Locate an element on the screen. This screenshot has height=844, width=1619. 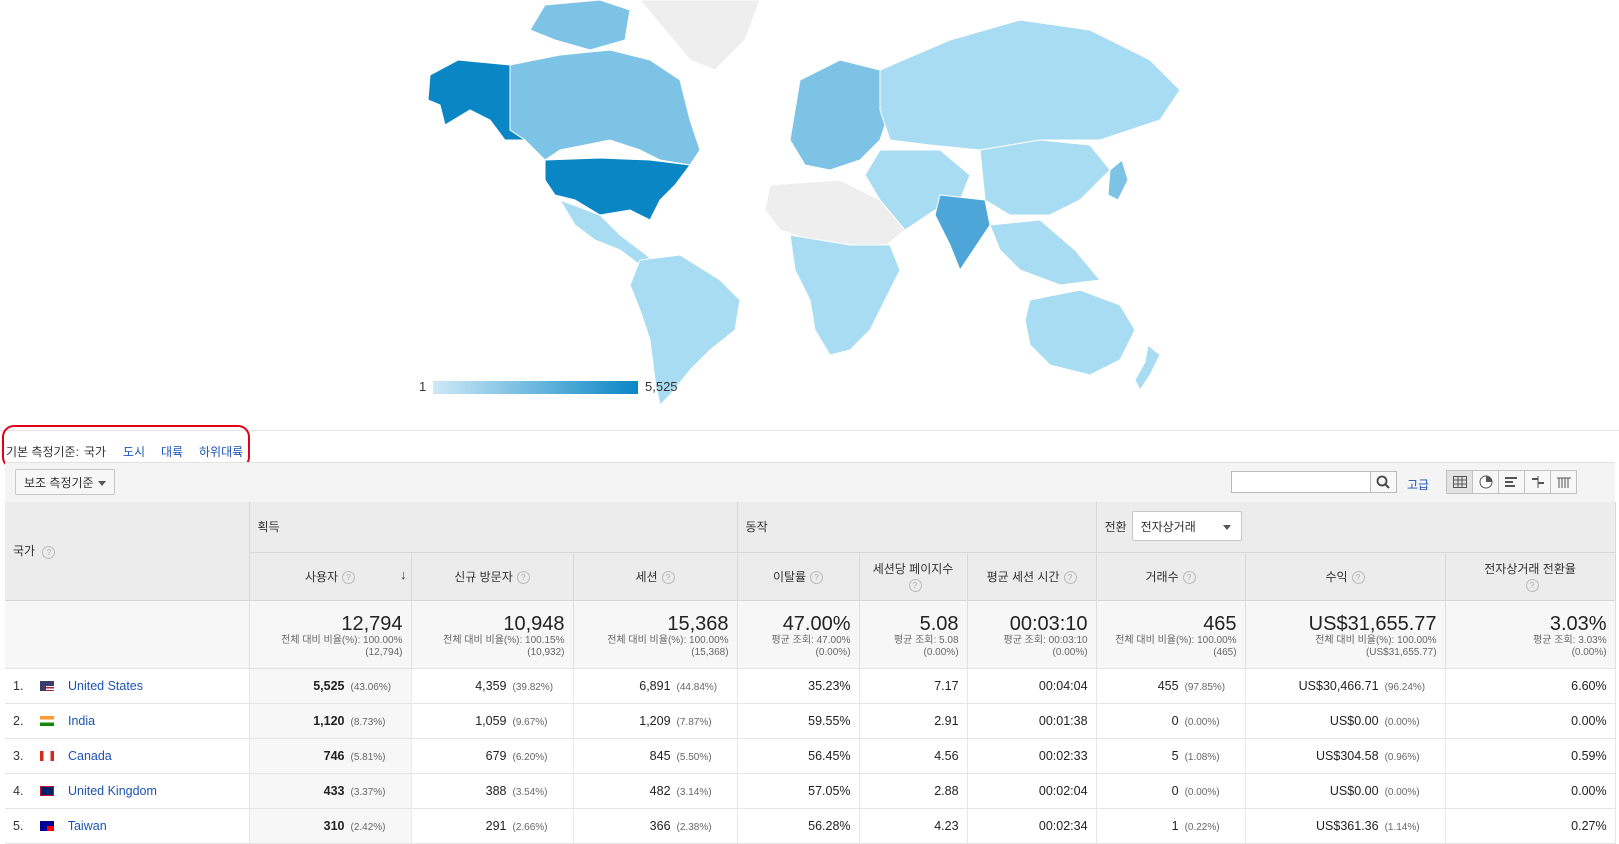
map-region-southeast-asia is located at coordinates (1045, 252).